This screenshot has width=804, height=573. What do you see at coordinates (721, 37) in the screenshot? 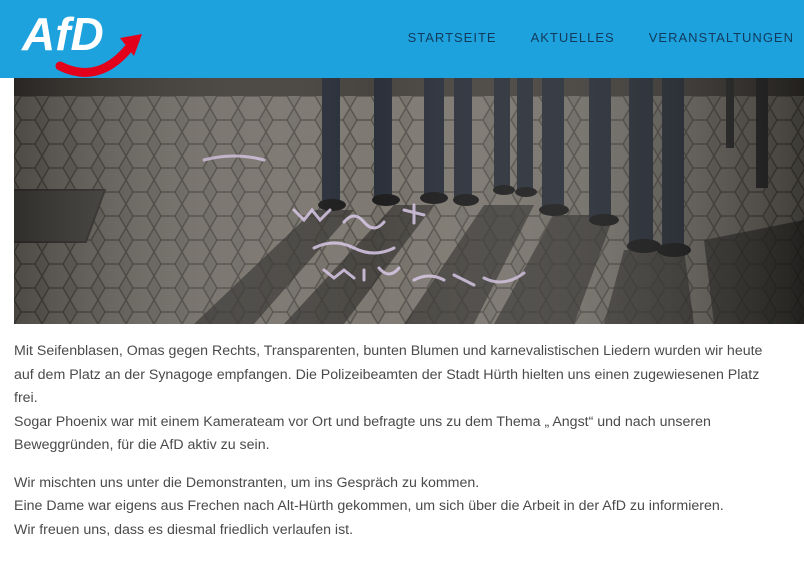
I see `nav-veranstaltungen: VERANSTALTUNGEN` at bounding box center [721, 37].